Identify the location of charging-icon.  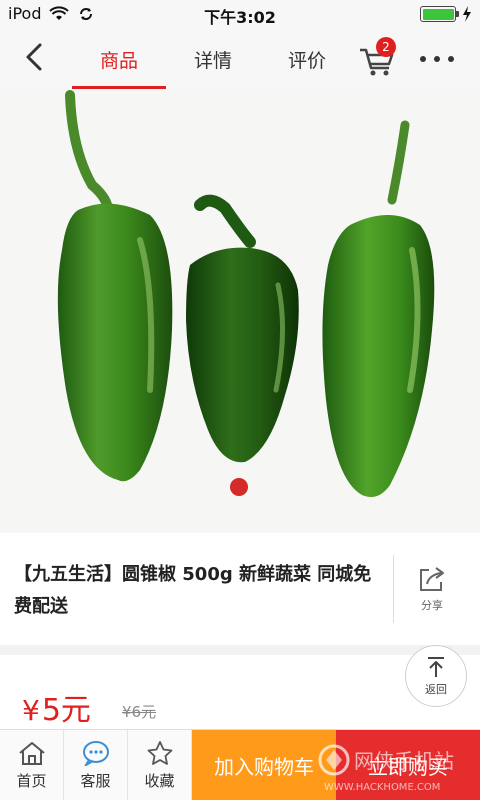
(467, 14).